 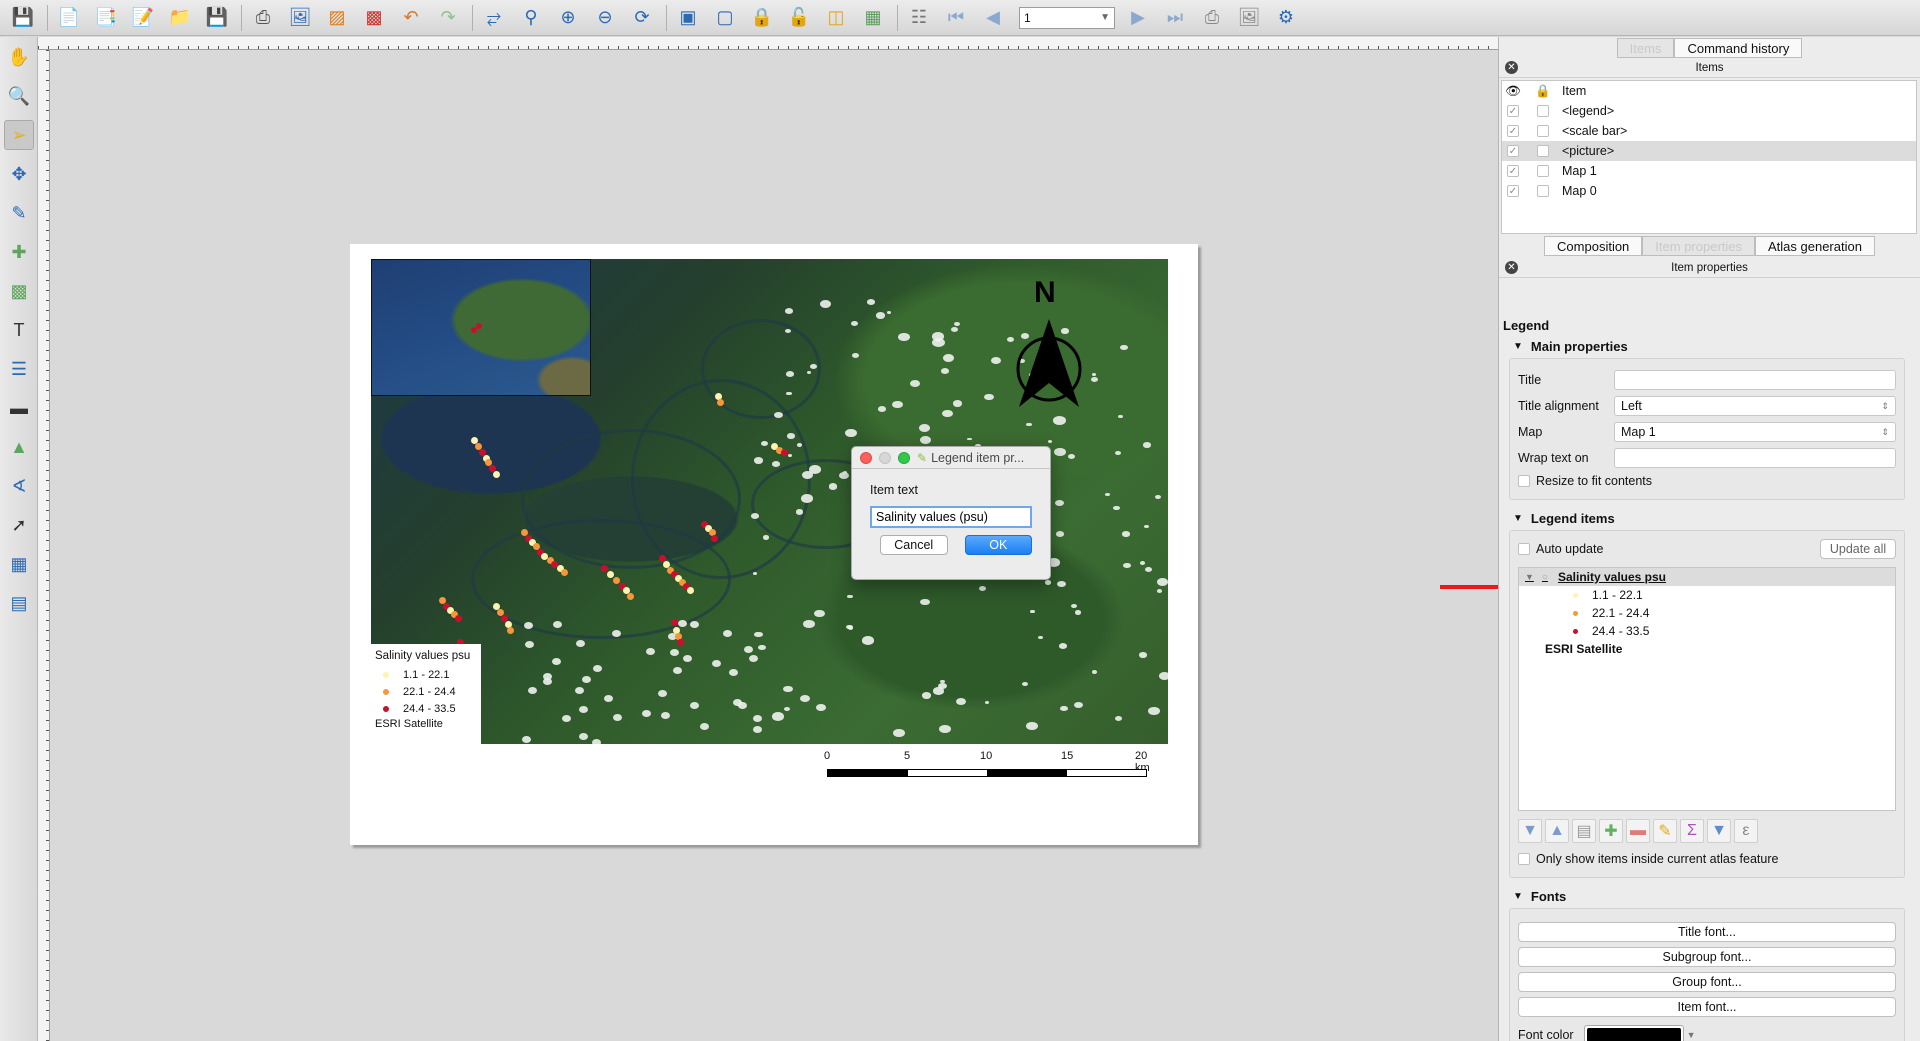 I want to click on tab-item-properties: Item properties, so click(x=1698, y=246).